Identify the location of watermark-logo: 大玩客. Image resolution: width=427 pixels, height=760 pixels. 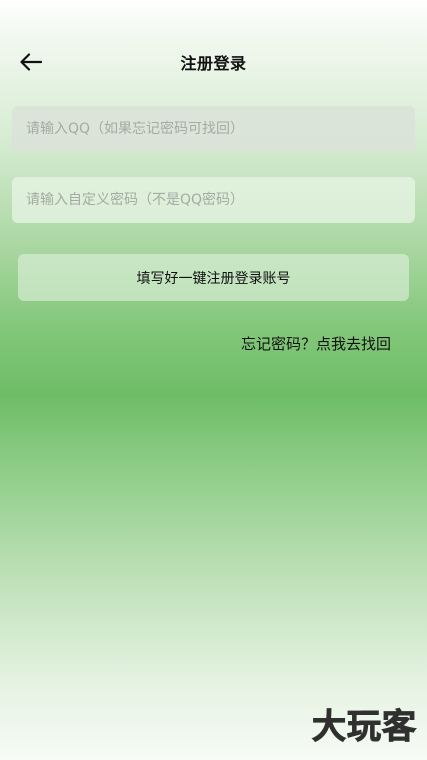
(364, 727).